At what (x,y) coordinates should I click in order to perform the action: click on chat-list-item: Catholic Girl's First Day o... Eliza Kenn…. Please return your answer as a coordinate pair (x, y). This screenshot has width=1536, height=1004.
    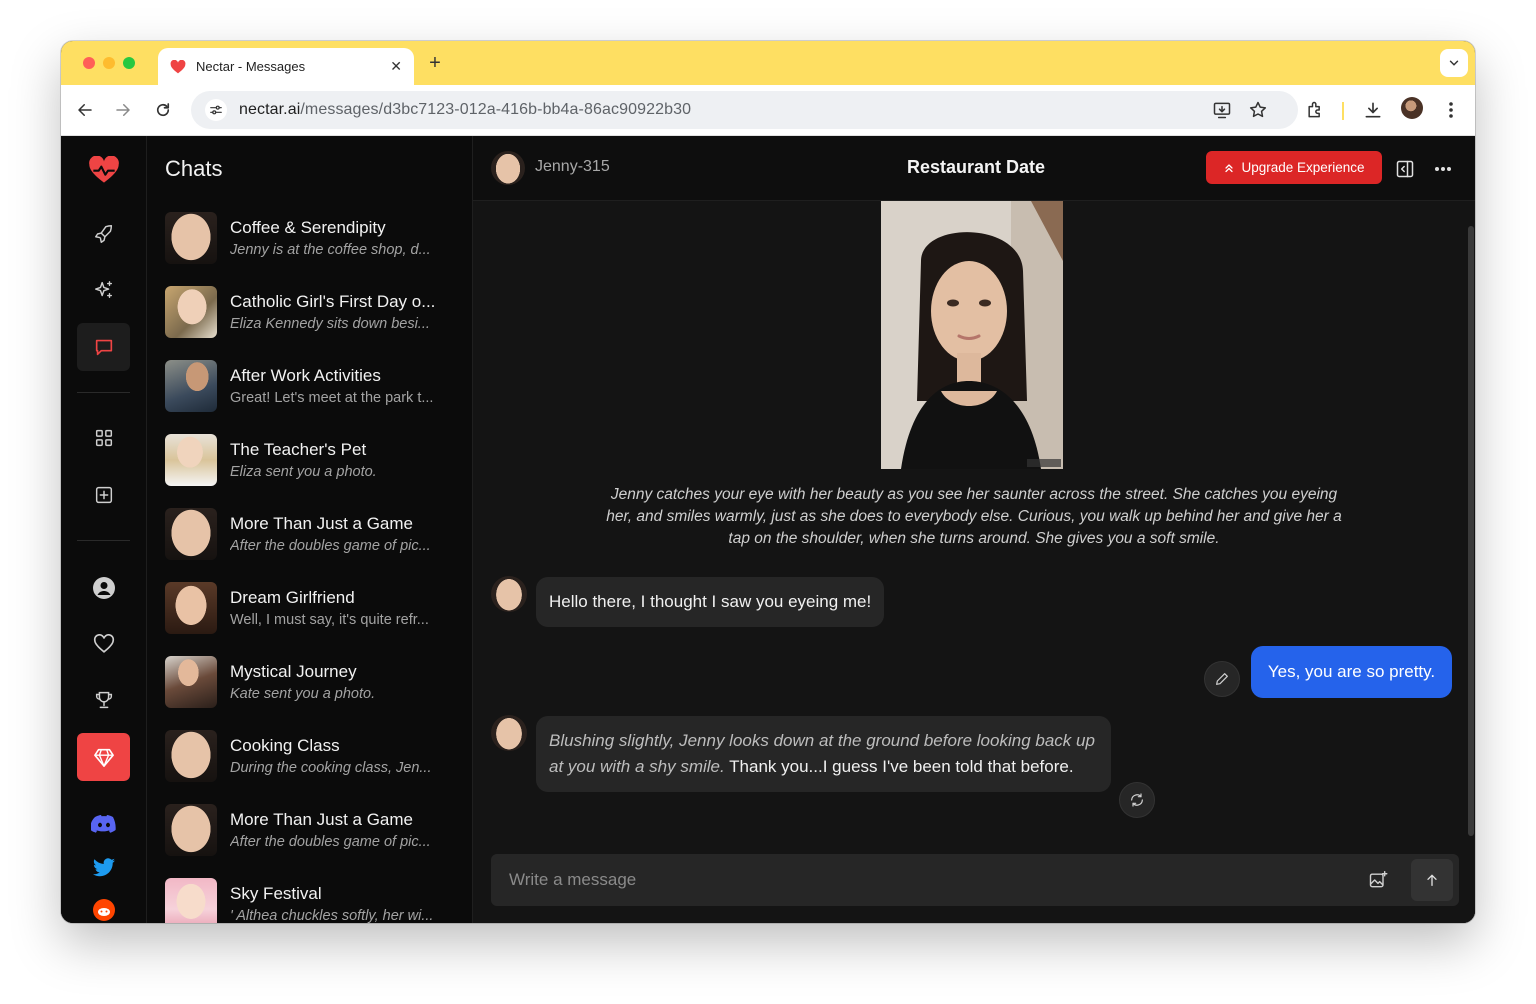
    Looking at the image, I should click on (315, 312).